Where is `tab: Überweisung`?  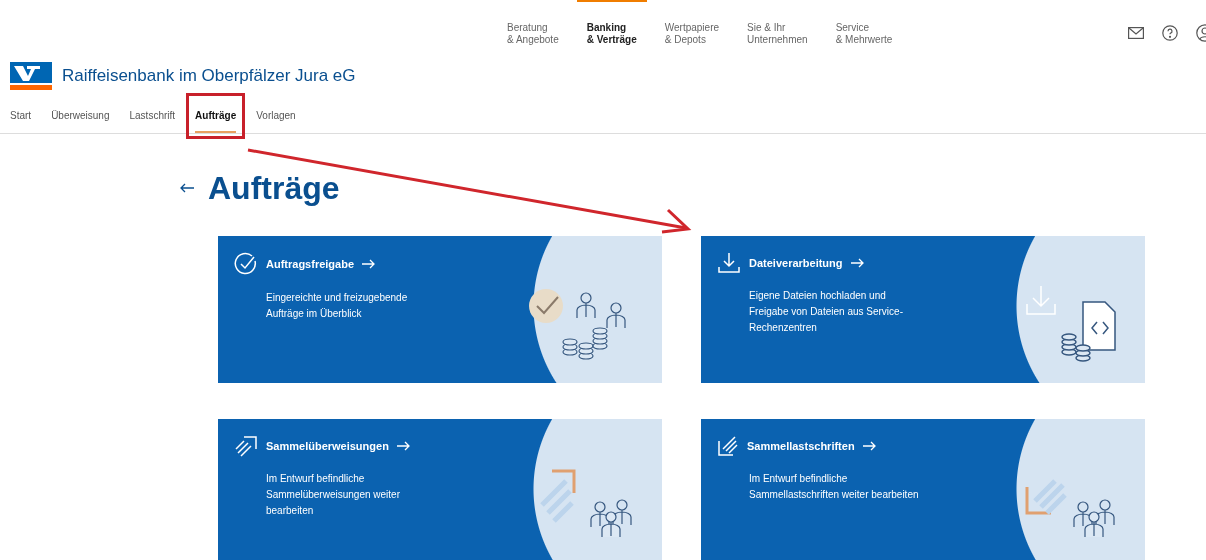 tab: Überweisung is located at coordinates (80, 120).